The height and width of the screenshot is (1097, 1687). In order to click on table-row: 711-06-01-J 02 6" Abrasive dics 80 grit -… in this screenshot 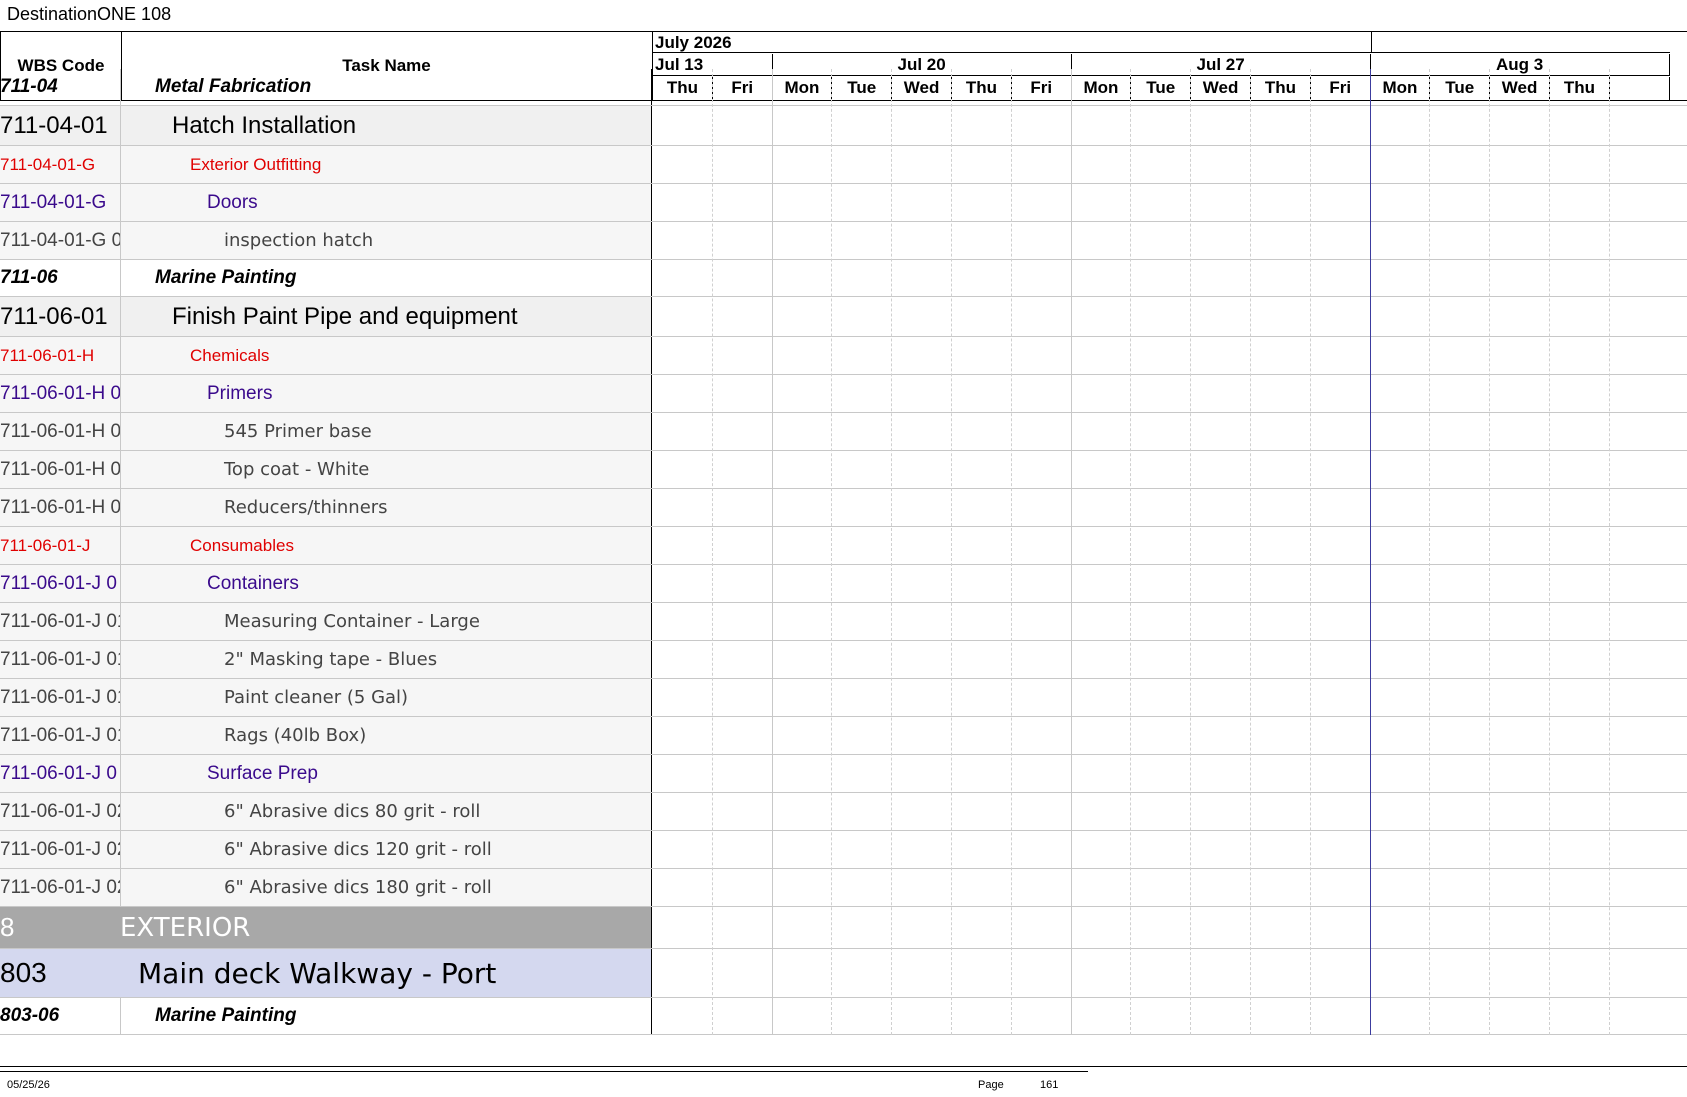, I will do `click(843, 812)`.